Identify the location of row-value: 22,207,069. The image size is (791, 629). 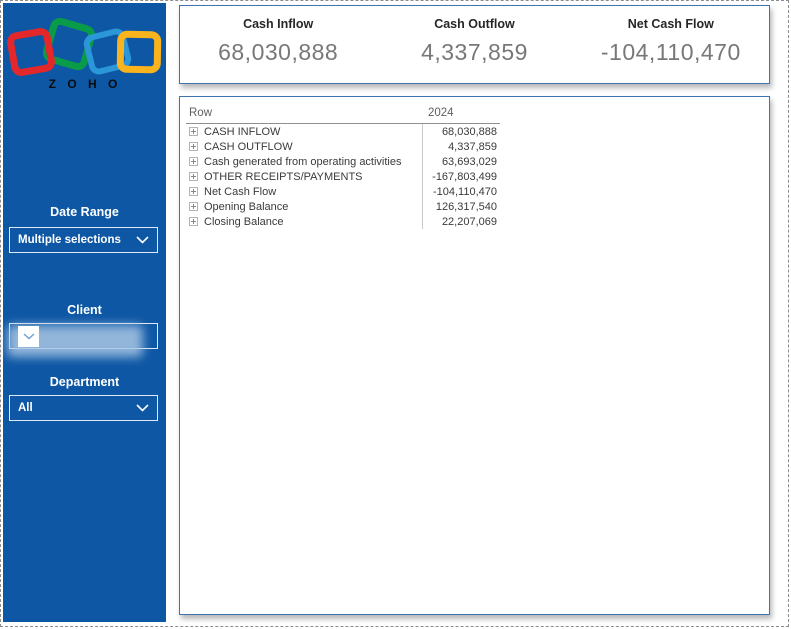
(469, 221).